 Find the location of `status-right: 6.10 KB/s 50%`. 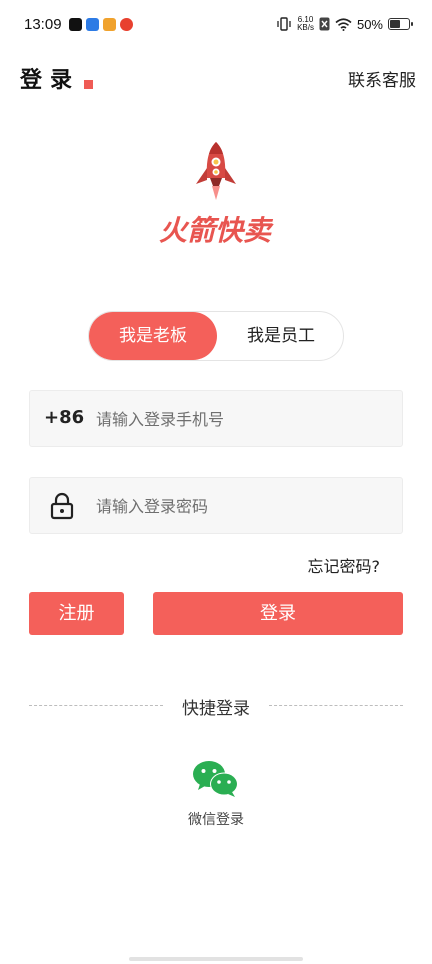

status-right: 6.10 KB/s 50% is located at coordinates (344, 23).